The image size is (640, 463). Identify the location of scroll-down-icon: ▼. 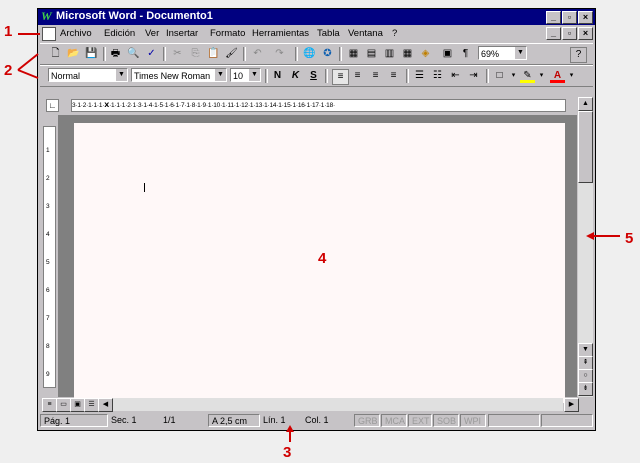
(585, 350).